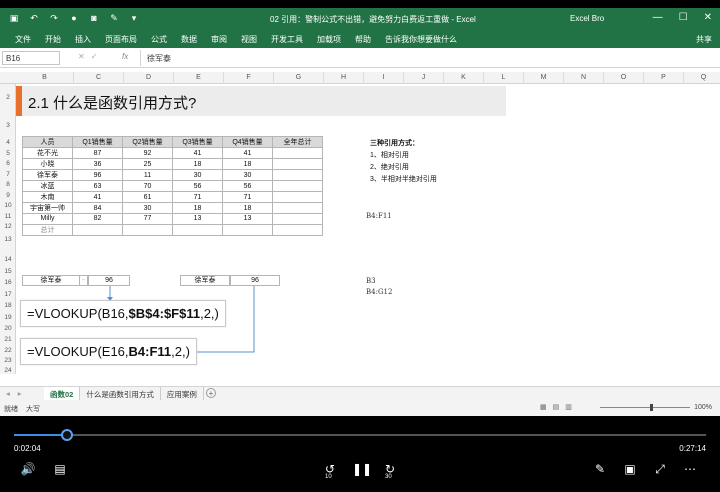 The height and width of the screenshot is (492, 720). Describe the element at coordinates (23, 39) in the screenshot. I see `ribbon-tab: 文件` at that location.